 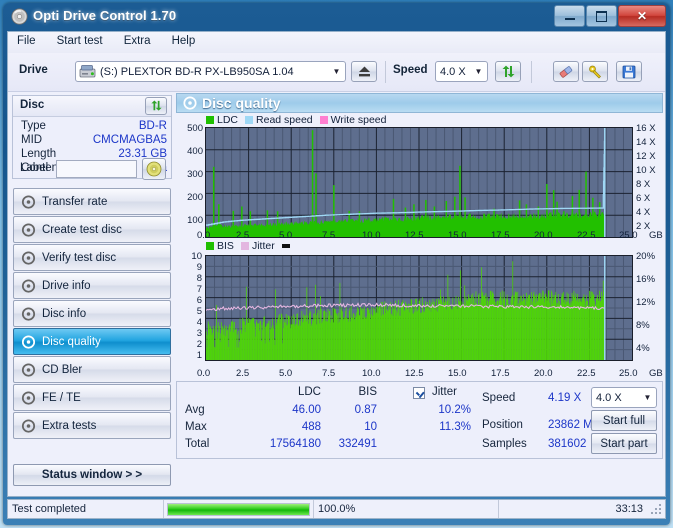 I want to click on elapsed-time: 33:13, so click(x=629, y=509).